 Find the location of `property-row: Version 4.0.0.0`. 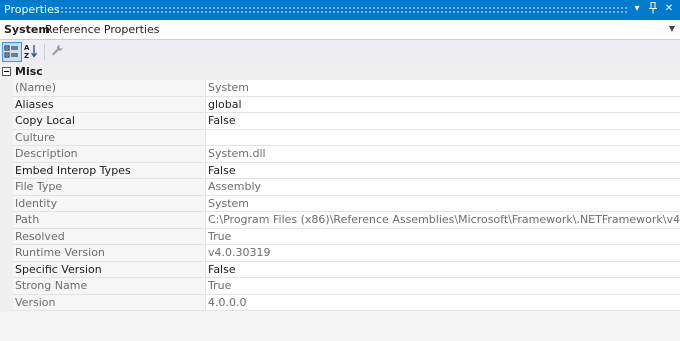

property-row: Version 4.0.0.0 is located at coordinates (340, 302).